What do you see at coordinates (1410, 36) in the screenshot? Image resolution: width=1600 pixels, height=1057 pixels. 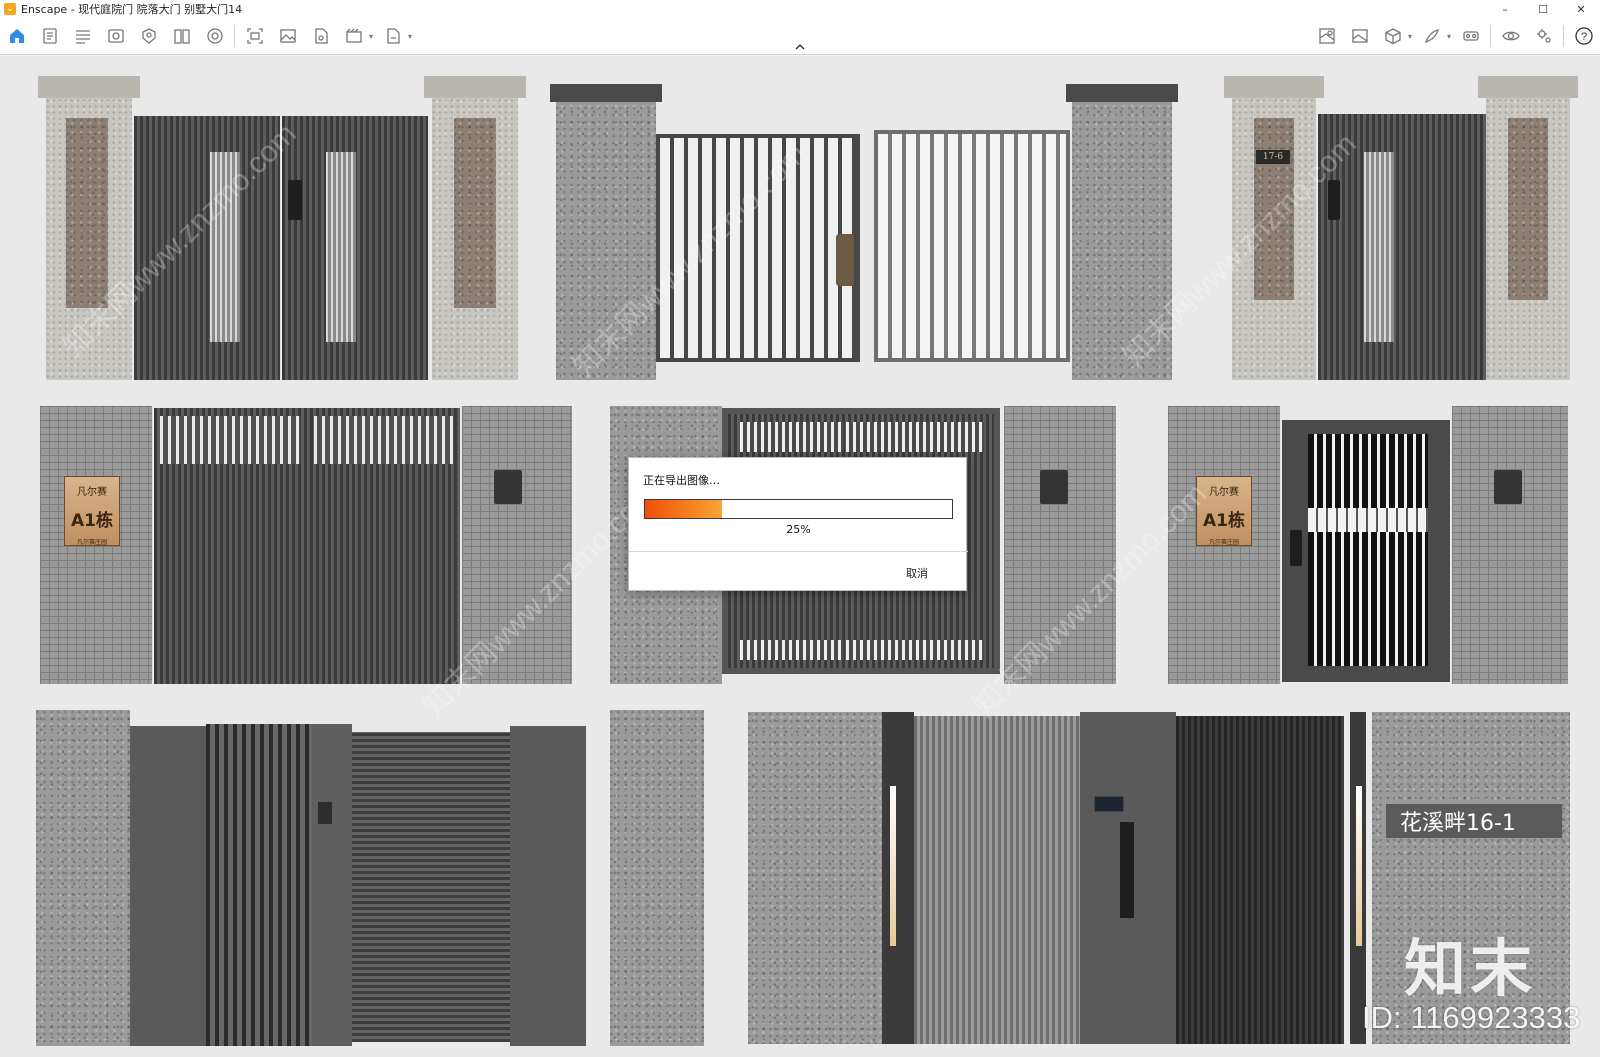 I see `cube-dropdown-chevron-down-icon: ▾` at bounding box center [1410, 36].